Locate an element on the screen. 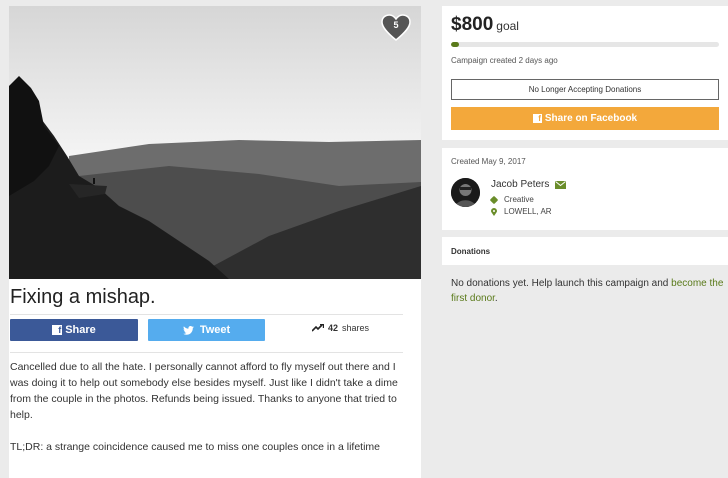 The width and height of the screenshot is (728, 478). avatar is located at coordinates (465, 192).